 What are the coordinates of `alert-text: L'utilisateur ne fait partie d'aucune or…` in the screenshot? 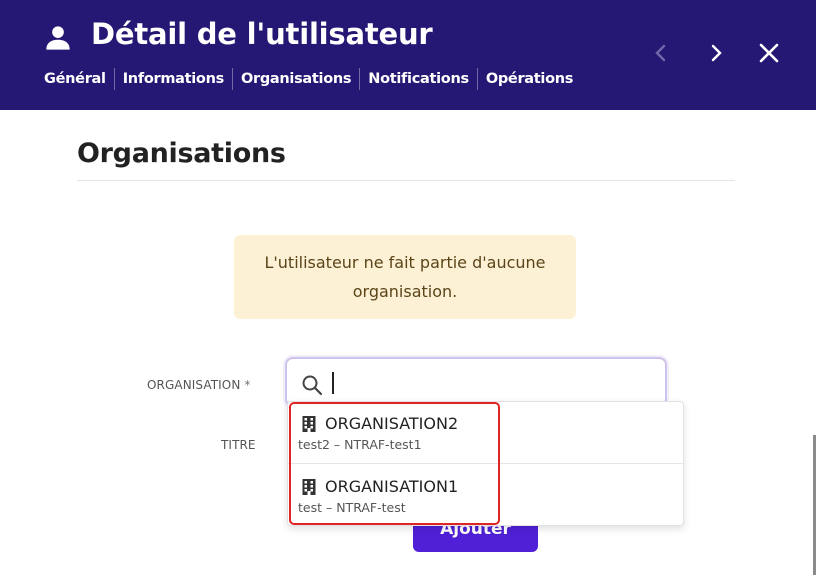 It's located at (405, 277).